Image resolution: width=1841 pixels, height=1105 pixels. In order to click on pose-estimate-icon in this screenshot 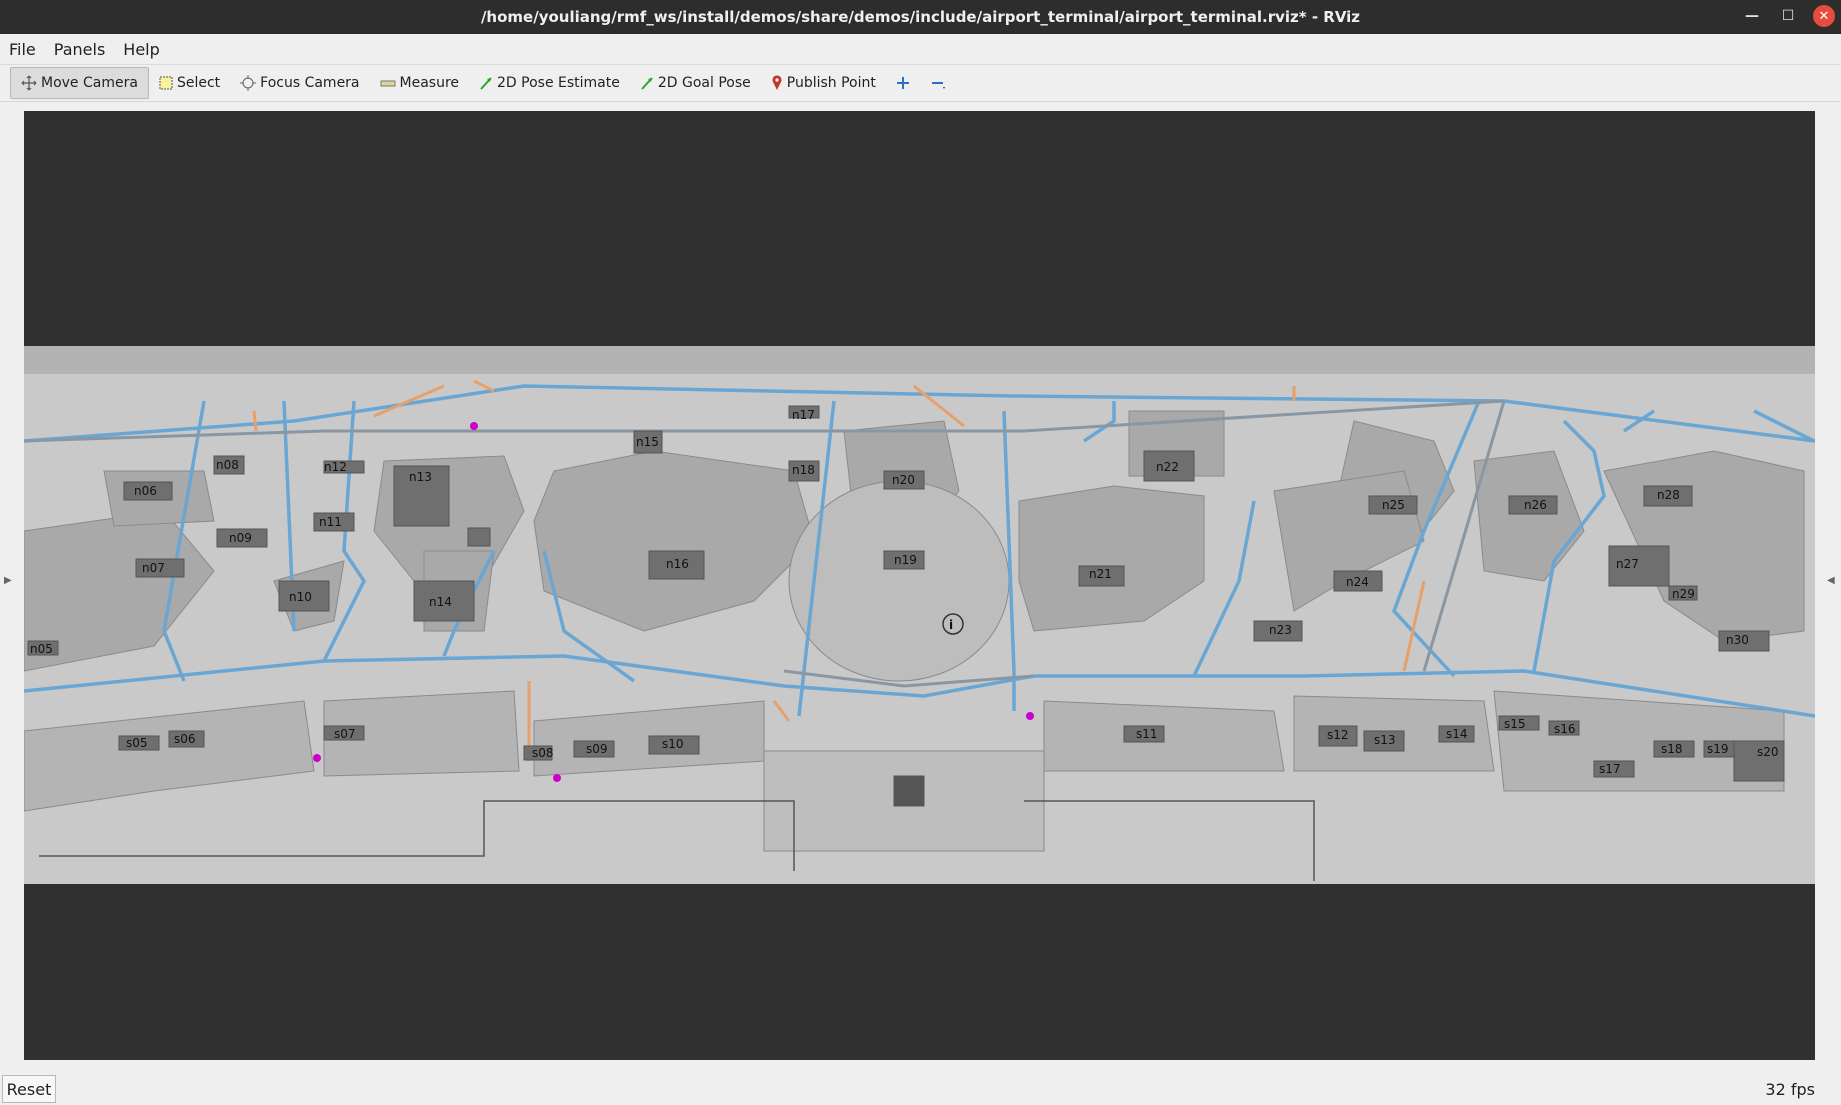, I will do `click(486, 83)`.